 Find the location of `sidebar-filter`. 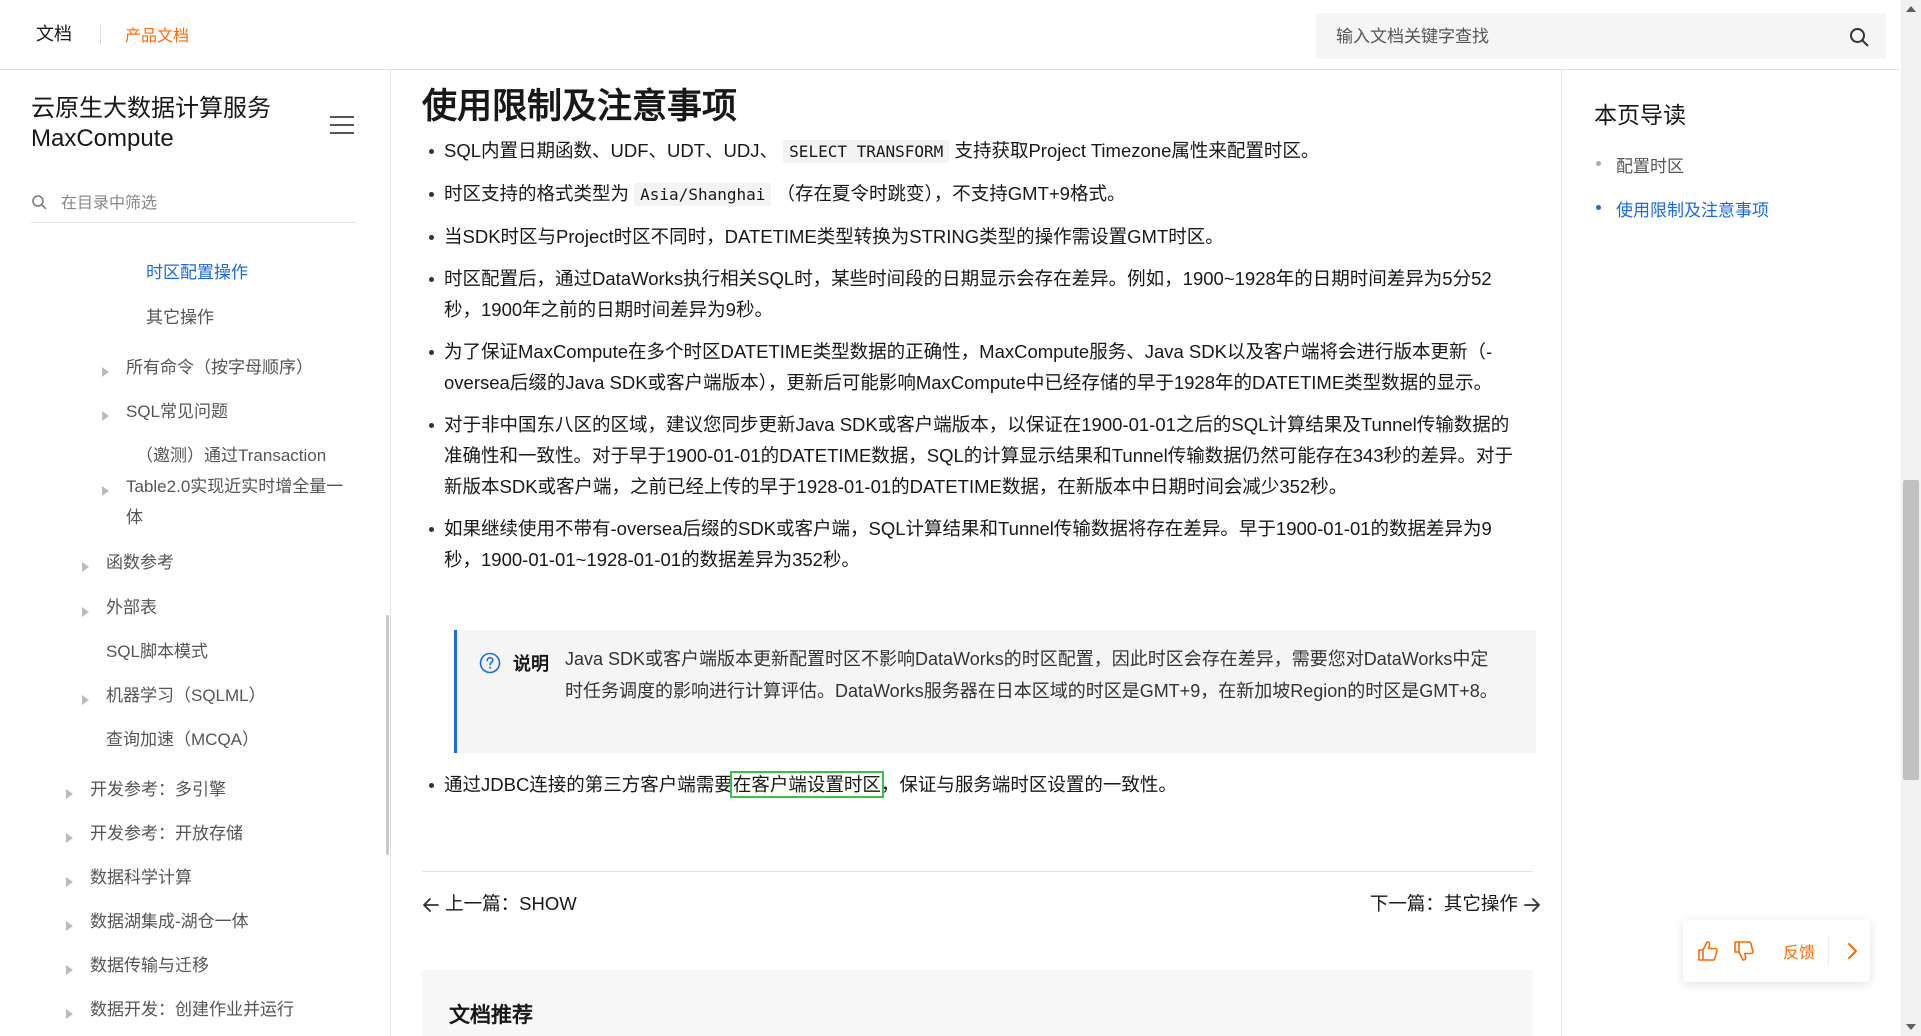

sidebar-filter is located at coordinates (193, 204).